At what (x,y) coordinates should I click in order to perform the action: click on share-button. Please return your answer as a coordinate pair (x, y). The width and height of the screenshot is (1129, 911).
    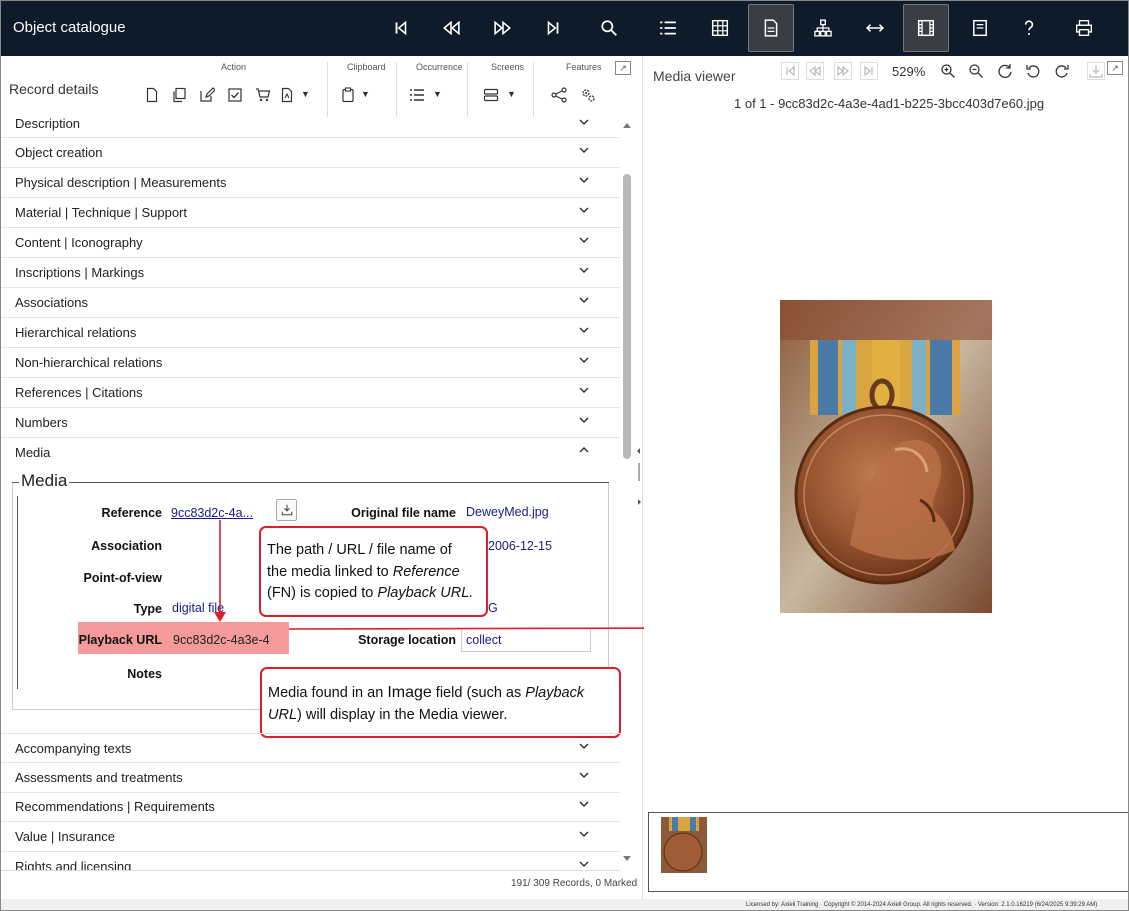
    Looking at the image, I should click on (559, 95).